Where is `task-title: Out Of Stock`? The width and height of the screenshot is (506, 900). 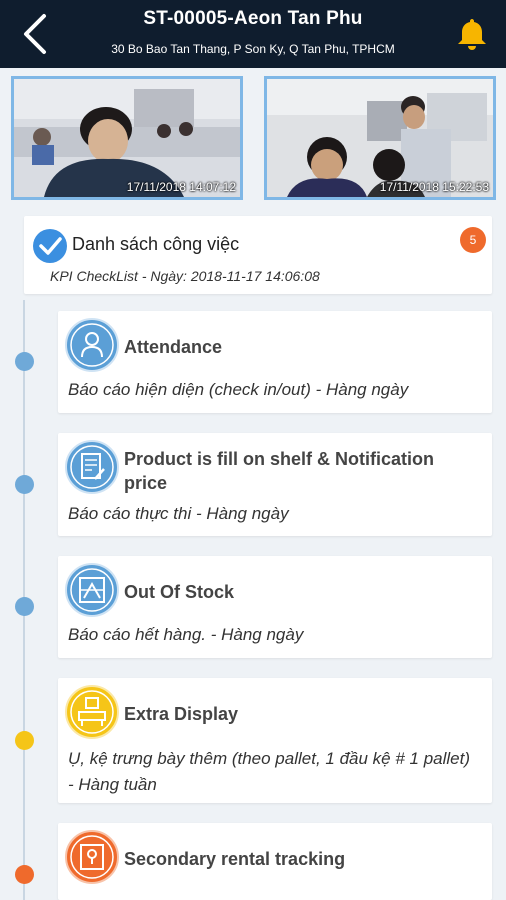 task-title: Out Of Stock is located at coordinates (179, 592).